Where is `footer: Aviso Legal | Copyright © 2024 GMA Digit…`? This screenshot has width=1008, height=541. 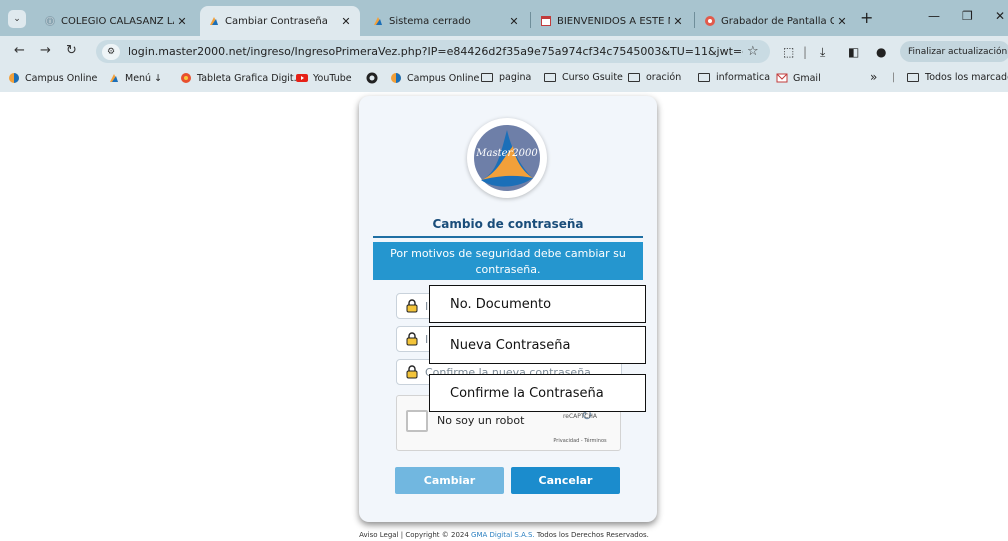 footer: Aviso Legal | Copyright © 2024 GMA Digit… is located at coordinates (504, 535).